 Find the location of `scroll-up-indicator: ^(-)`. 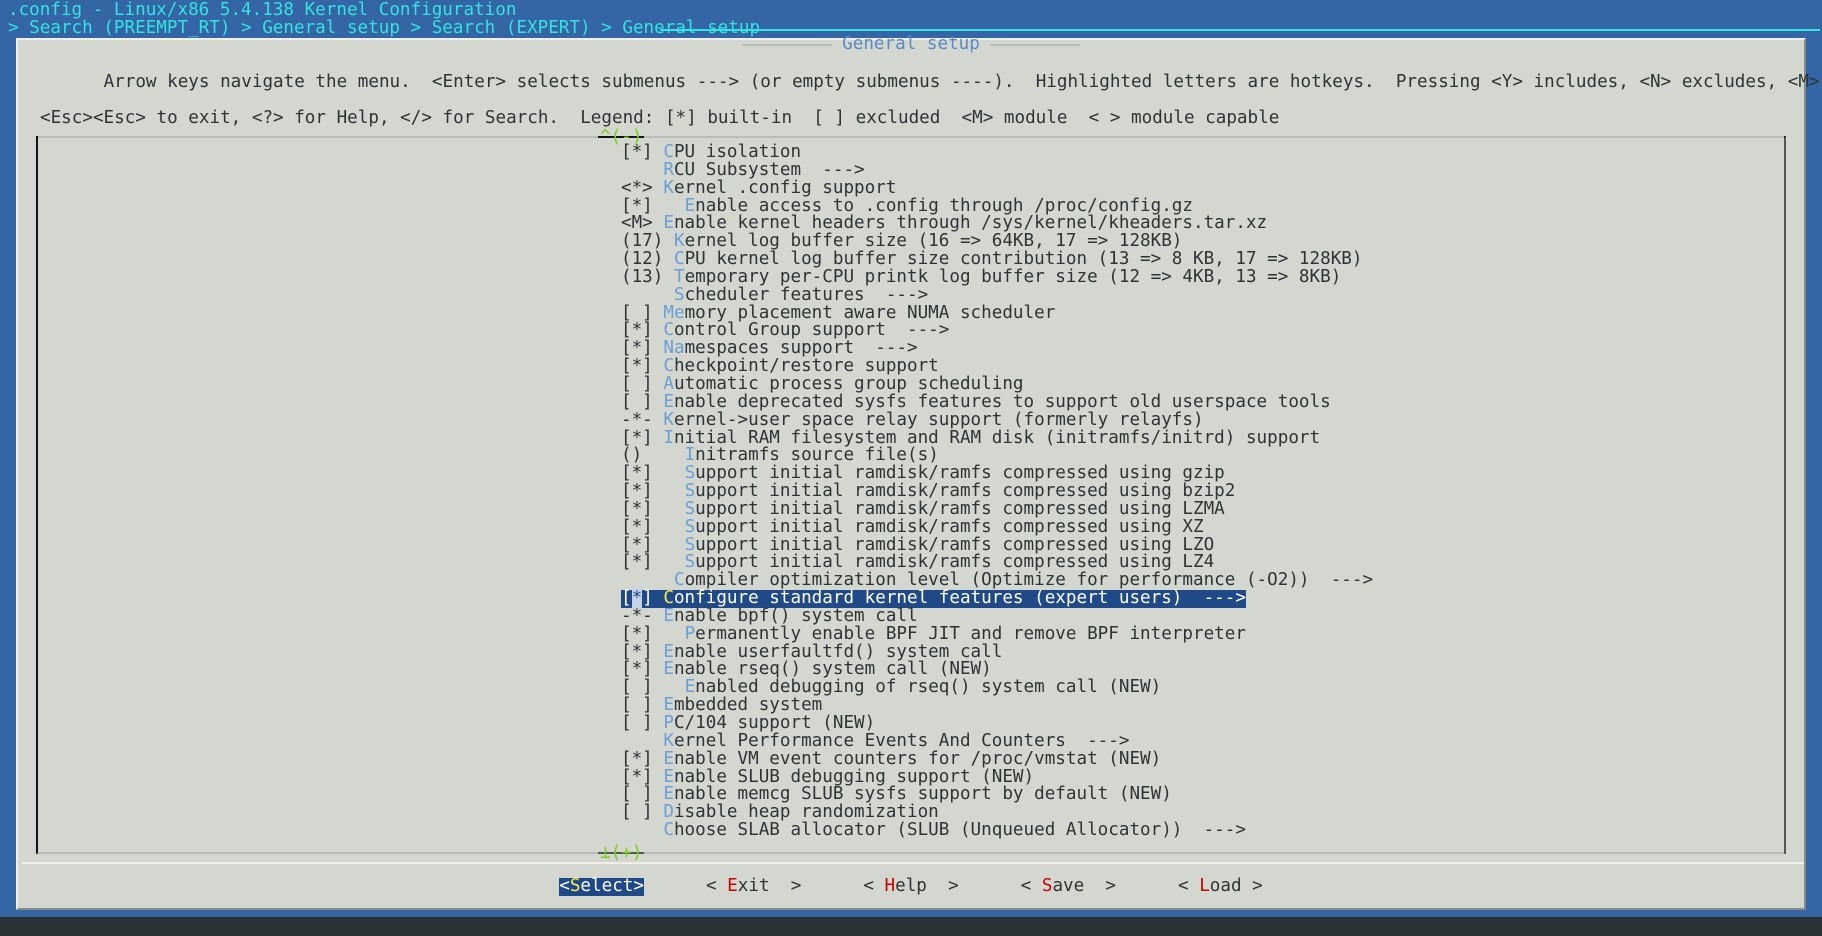

scroll-up-indicator: ^(-) is located at coordinates (911, 137).